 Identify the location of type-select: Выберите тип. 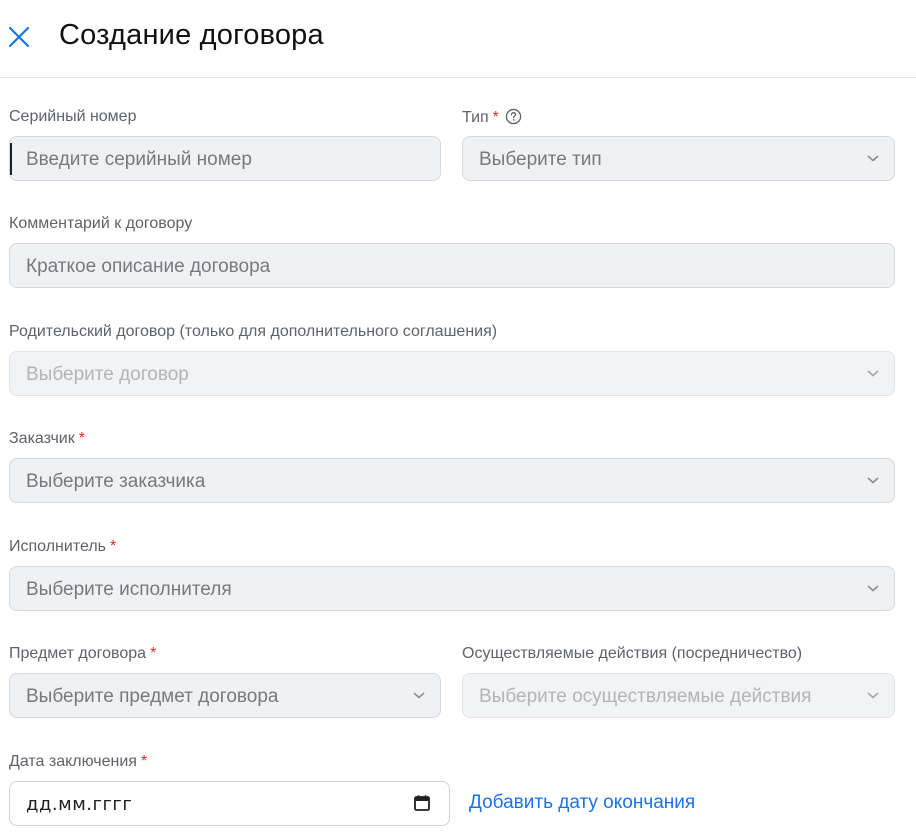
(678, 158).